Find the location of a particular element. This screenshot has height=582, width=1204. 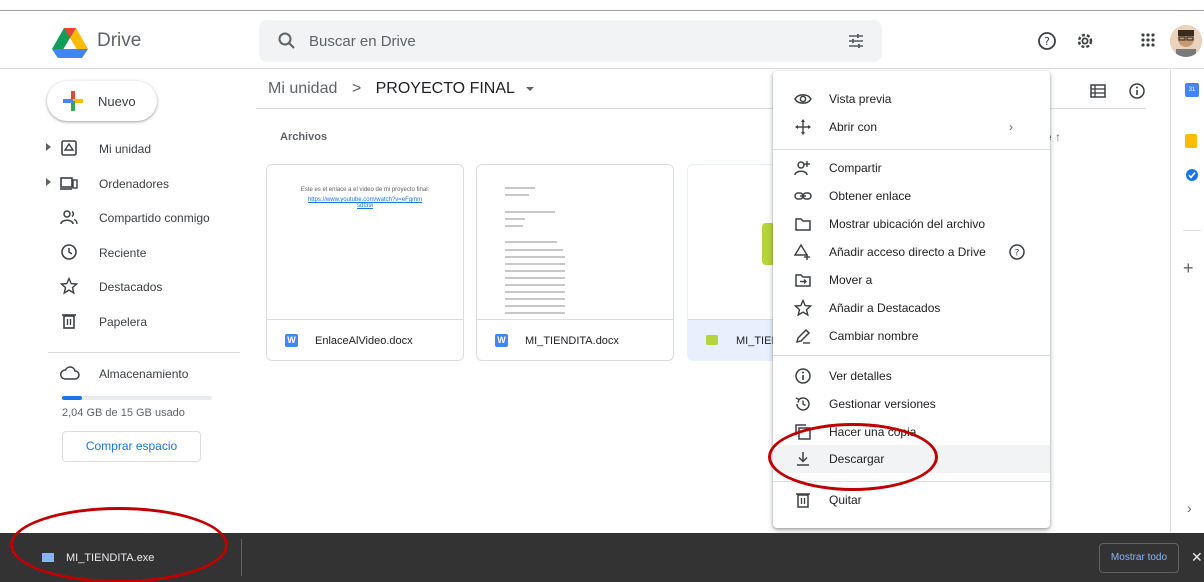

menu-item-ver-detalles: Ver detalles is located at coordinates (911, 376).